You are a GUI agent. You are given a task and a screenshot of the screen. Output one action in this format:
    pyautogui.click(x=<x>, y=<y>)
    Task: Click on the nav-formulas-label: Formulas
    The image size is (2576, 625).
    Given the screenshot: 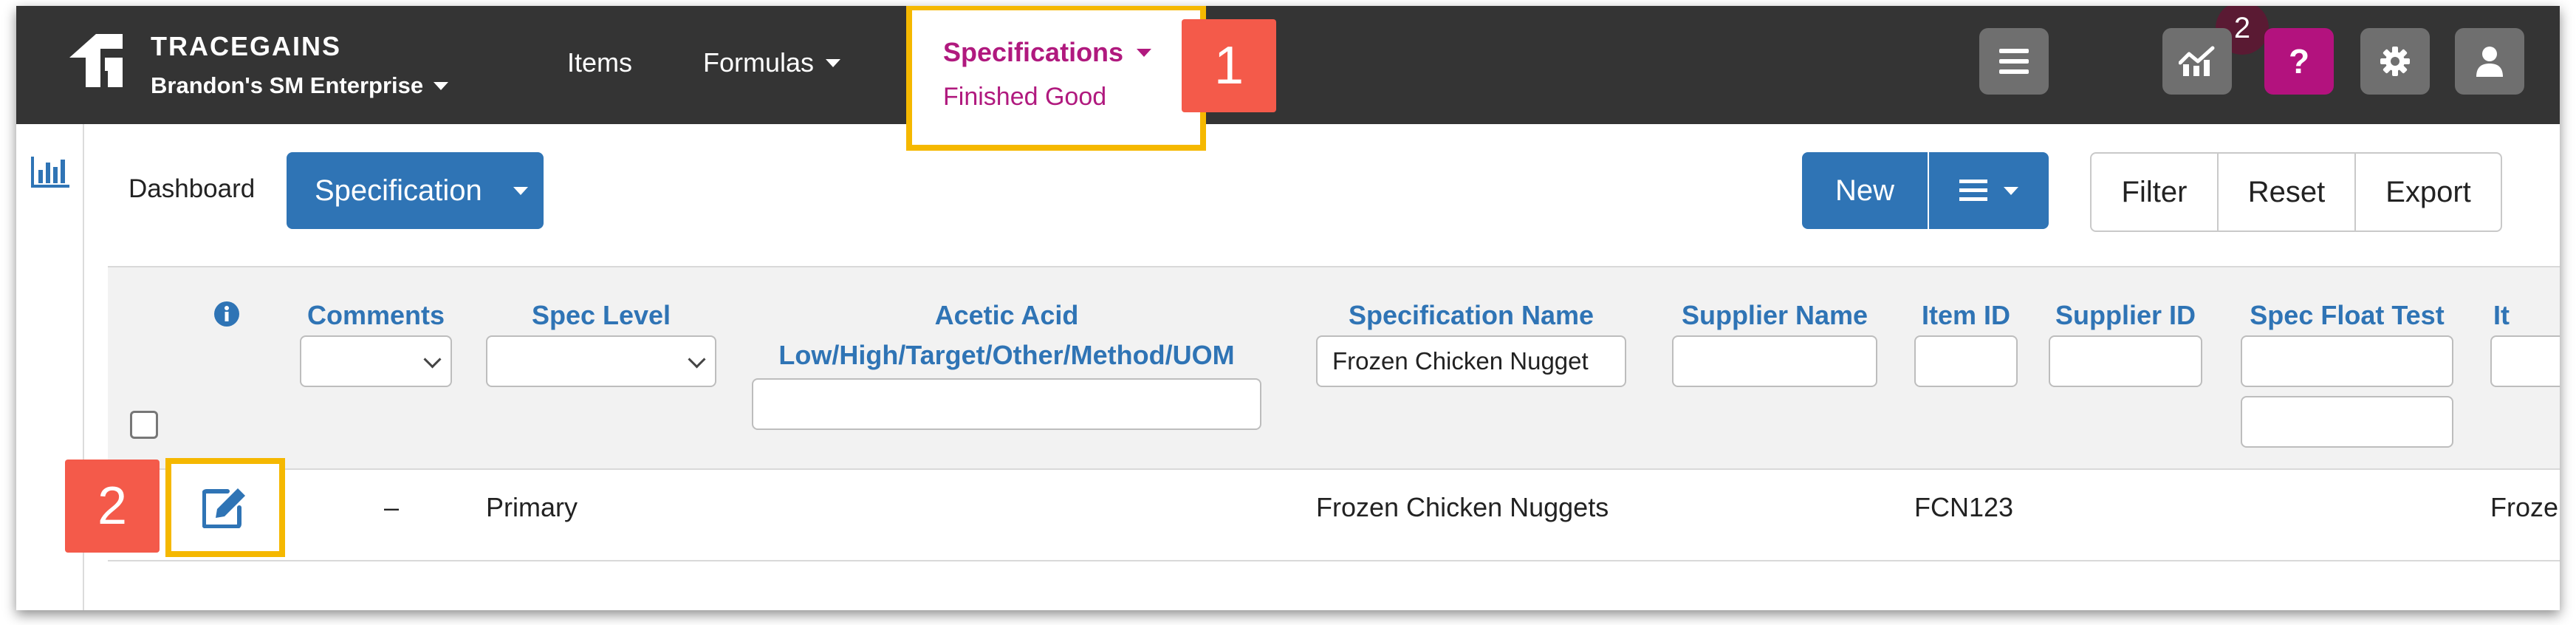 What is the action you would take?
    pyautogui.click(x=759, y=62)
    